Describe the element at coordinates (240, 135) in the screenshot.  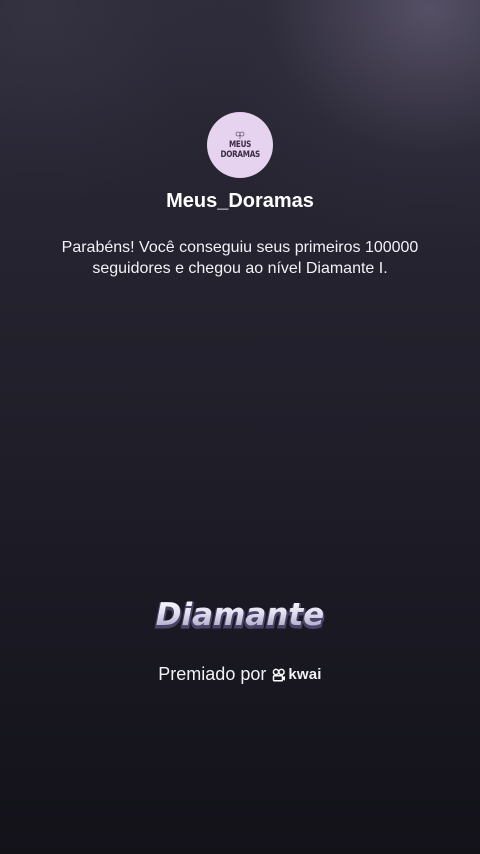
I see `clover-icon` at that location.